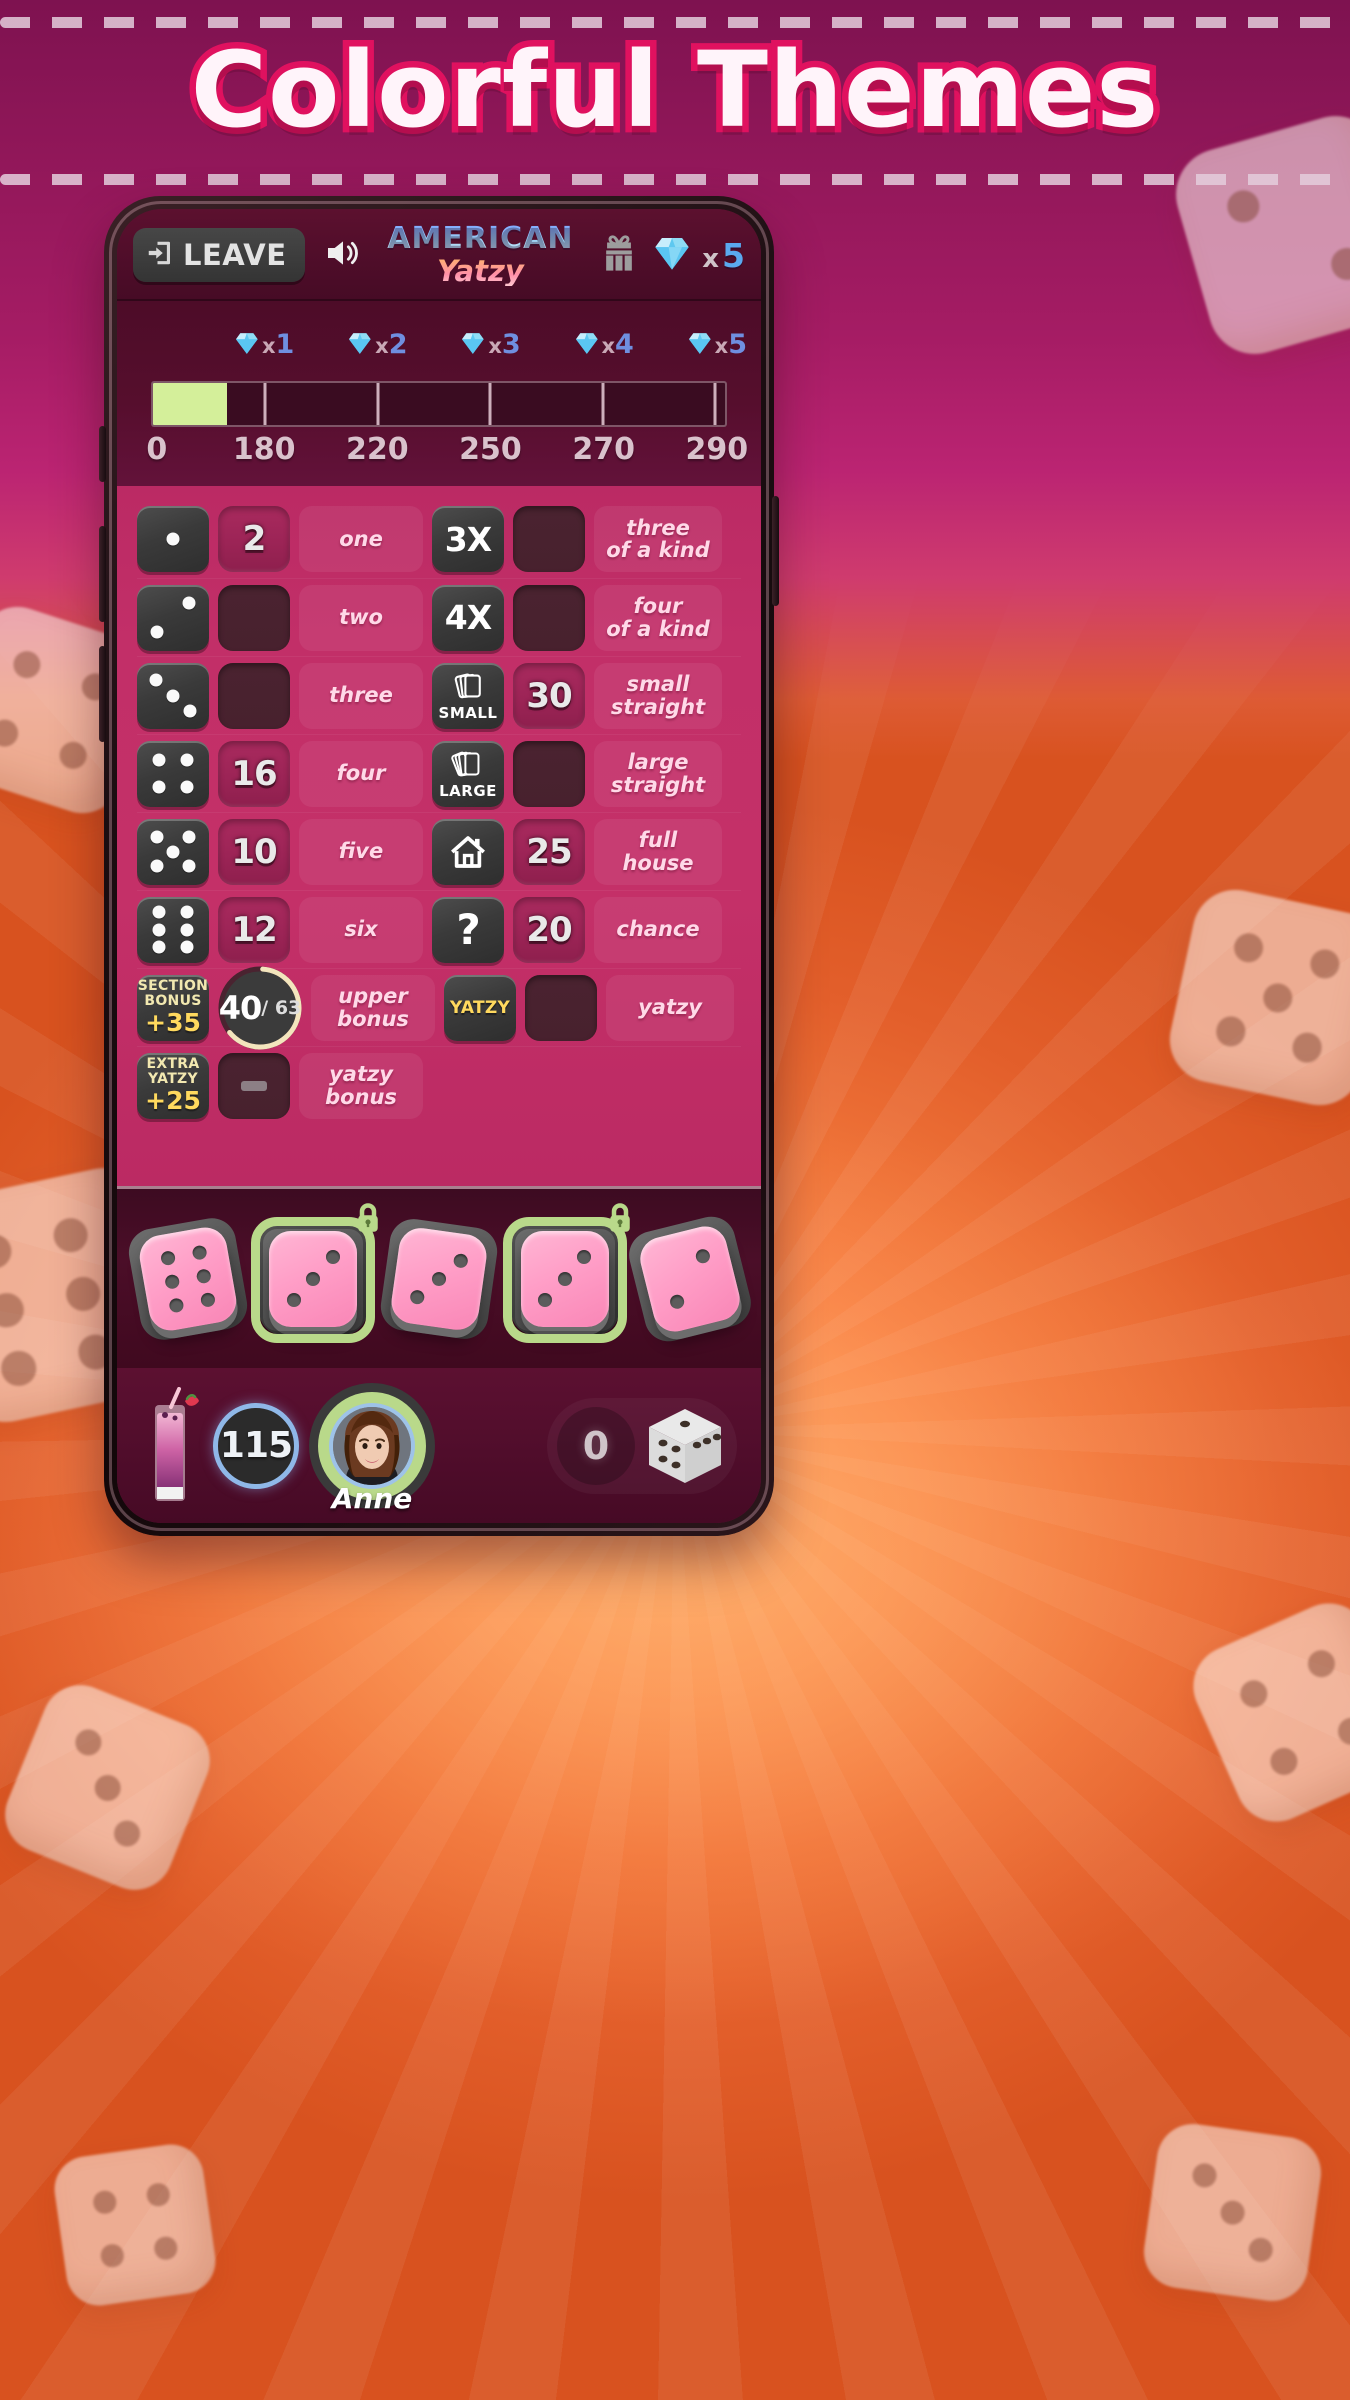 This screenshot has height=2400, width=1350. Describe the element at coordinates (172, 1445) in the screenshot. I see `smoothie-drink-icon` at that location.